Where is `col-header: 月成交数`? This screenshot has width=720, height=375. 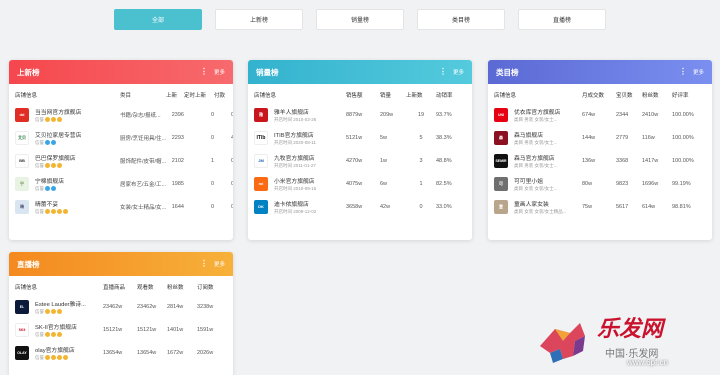 col-header: 月成交数 is located at coordinates (593, 96).